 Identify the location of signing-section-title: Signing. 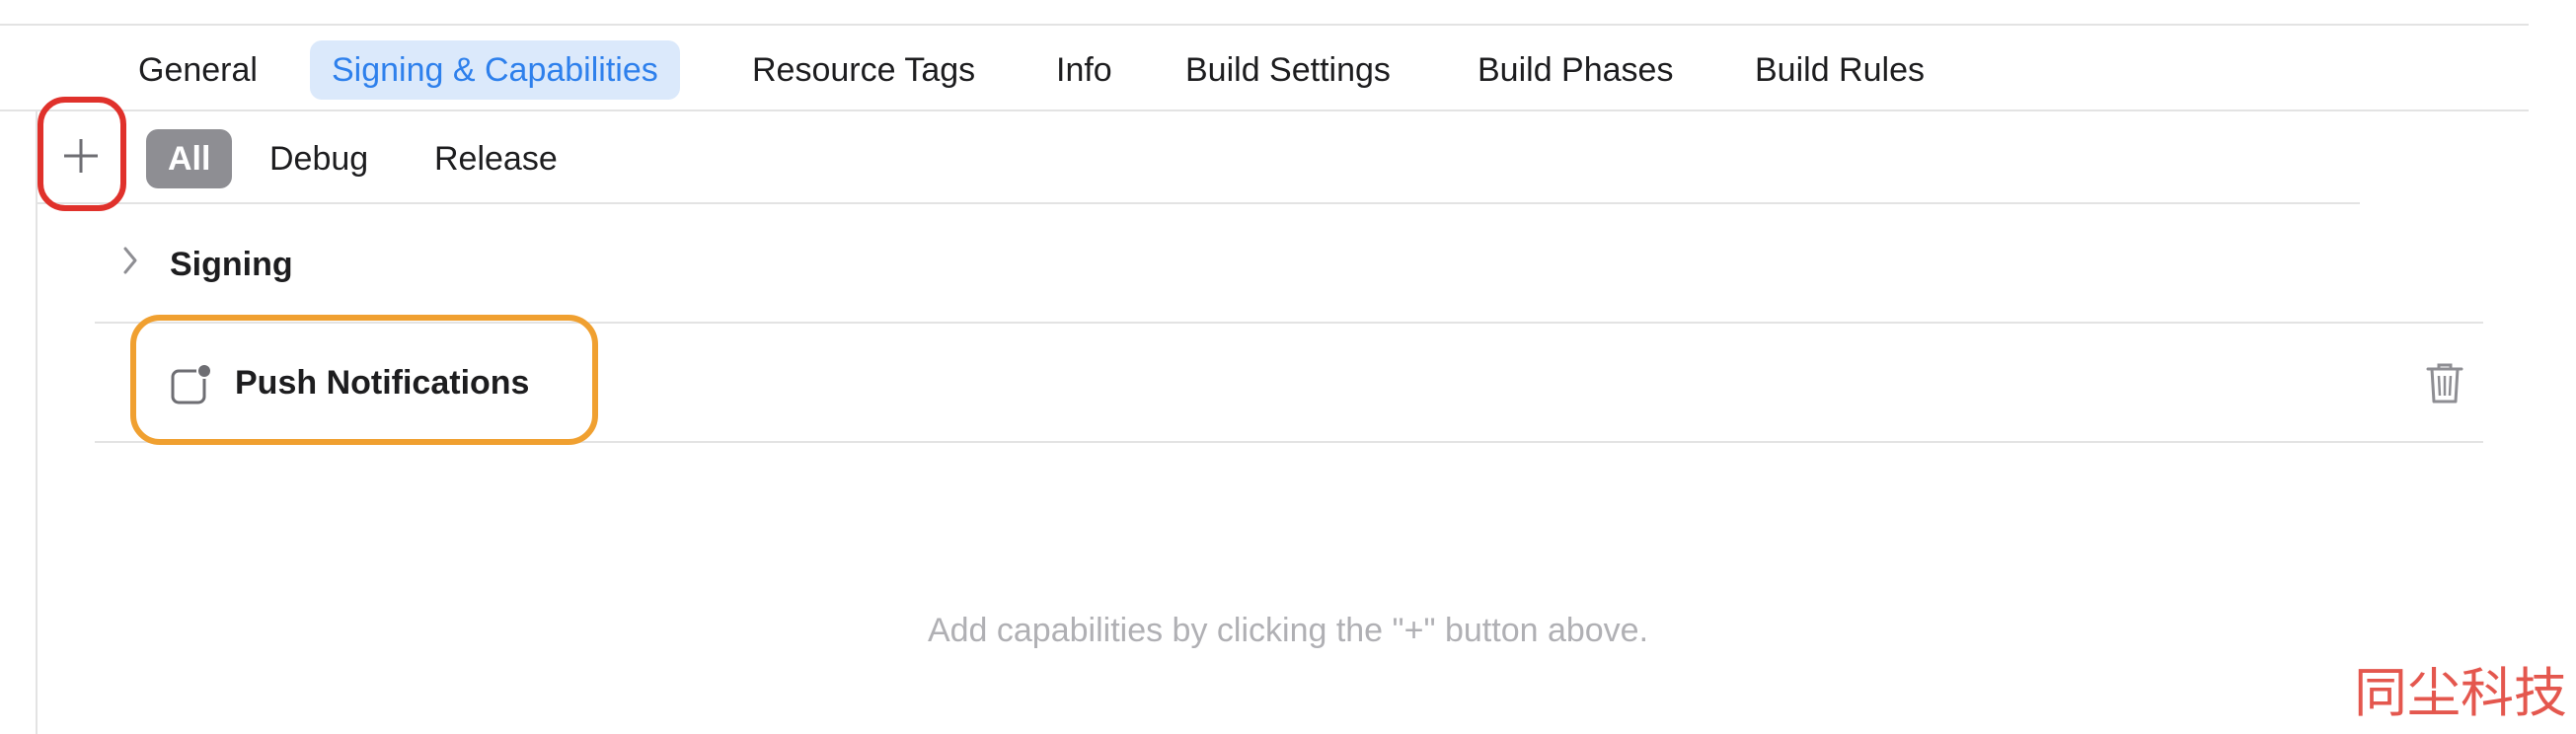
(231, 265).